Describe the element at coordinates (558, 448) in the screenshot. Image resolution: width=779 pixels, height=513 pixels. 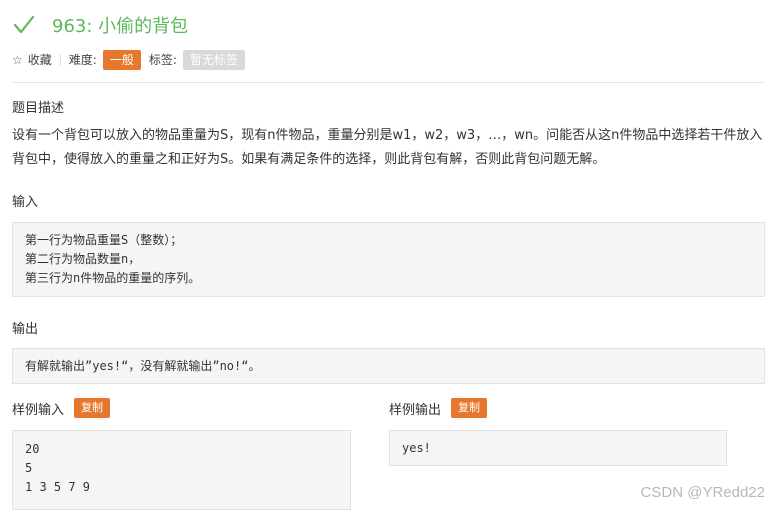
I see `sample-output-box: yes!` at that location.